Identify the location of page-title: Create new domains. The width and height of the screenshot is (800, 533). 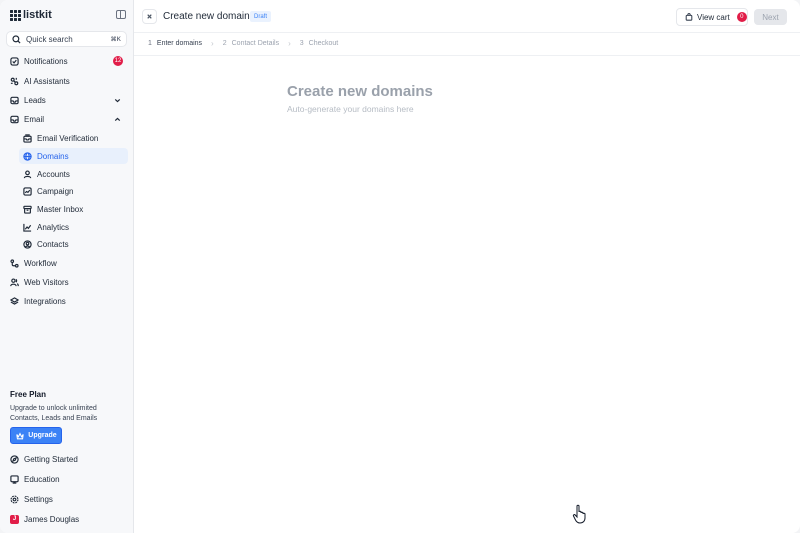
(209, 16).